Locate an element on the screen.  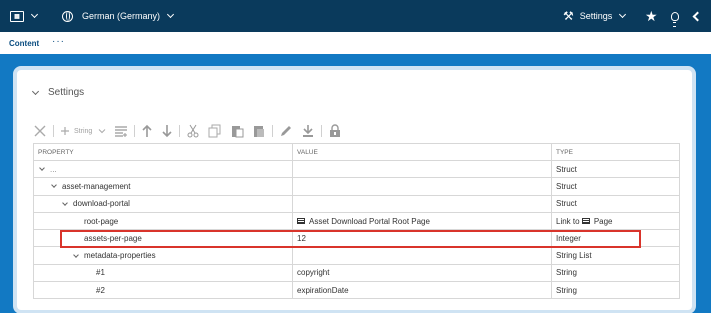
language-label: German (Germany) is located at coordinates (121, 16).